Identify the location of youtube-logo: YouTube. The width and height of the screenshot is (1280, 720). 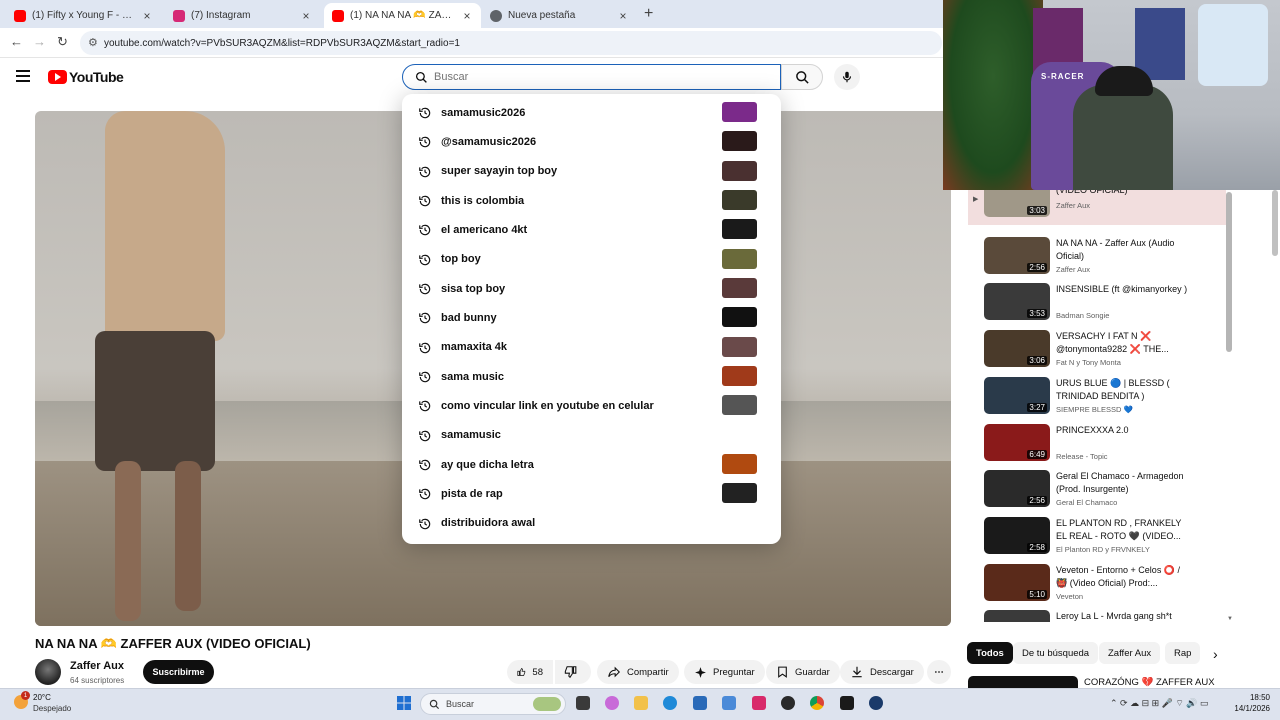
(86, 77).